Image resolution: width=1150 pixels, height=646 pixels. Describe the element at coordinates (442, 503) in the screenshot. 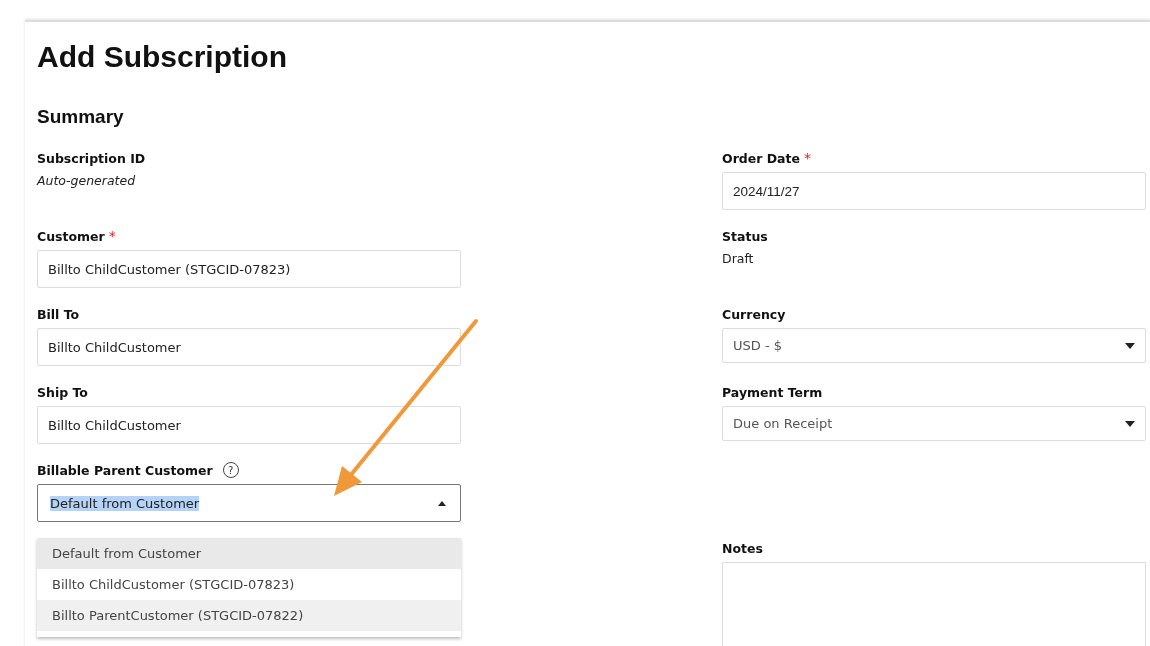

I see `caret-up-icon` at that location.